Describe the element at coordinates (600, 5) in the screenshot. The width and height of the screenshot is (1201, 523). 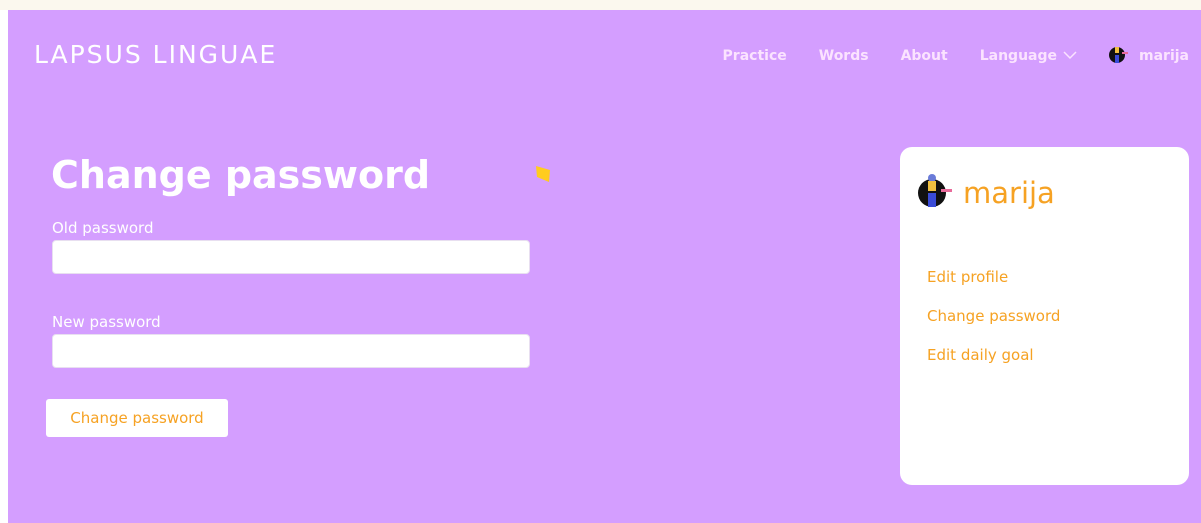
I see `top-strip` at that location.